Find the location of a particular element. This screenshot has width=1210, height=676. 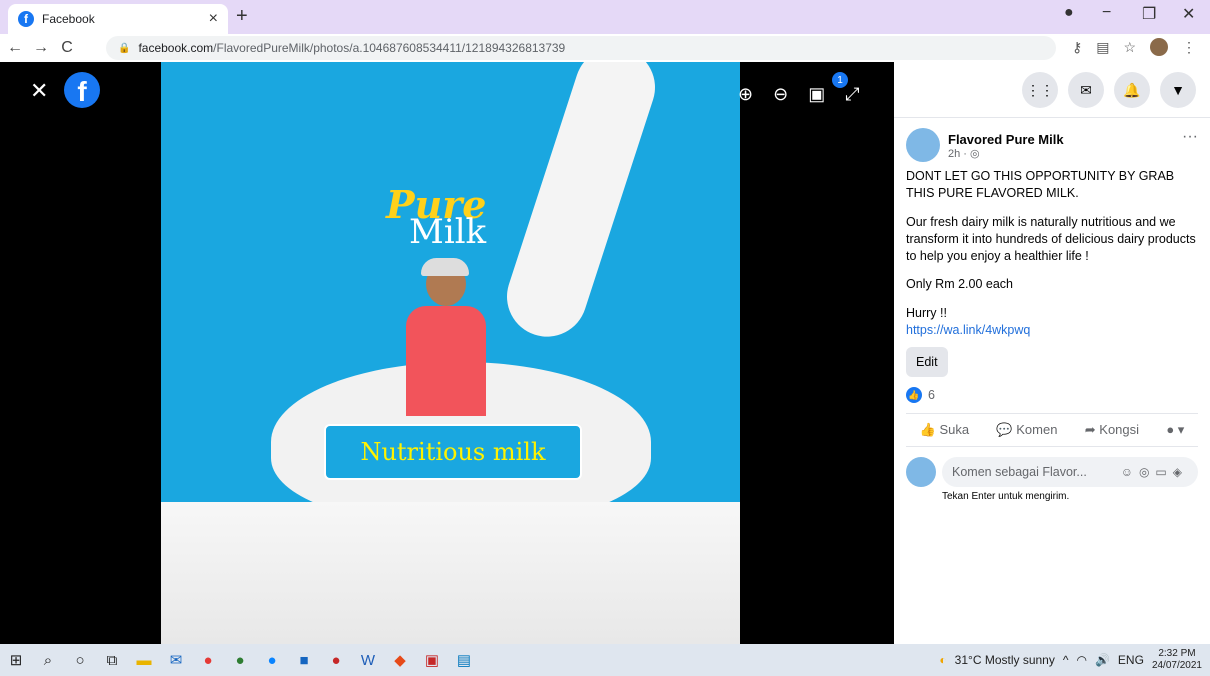

apps-menu-icon: ⋮⋮ is located at coordinates (1040, 90).